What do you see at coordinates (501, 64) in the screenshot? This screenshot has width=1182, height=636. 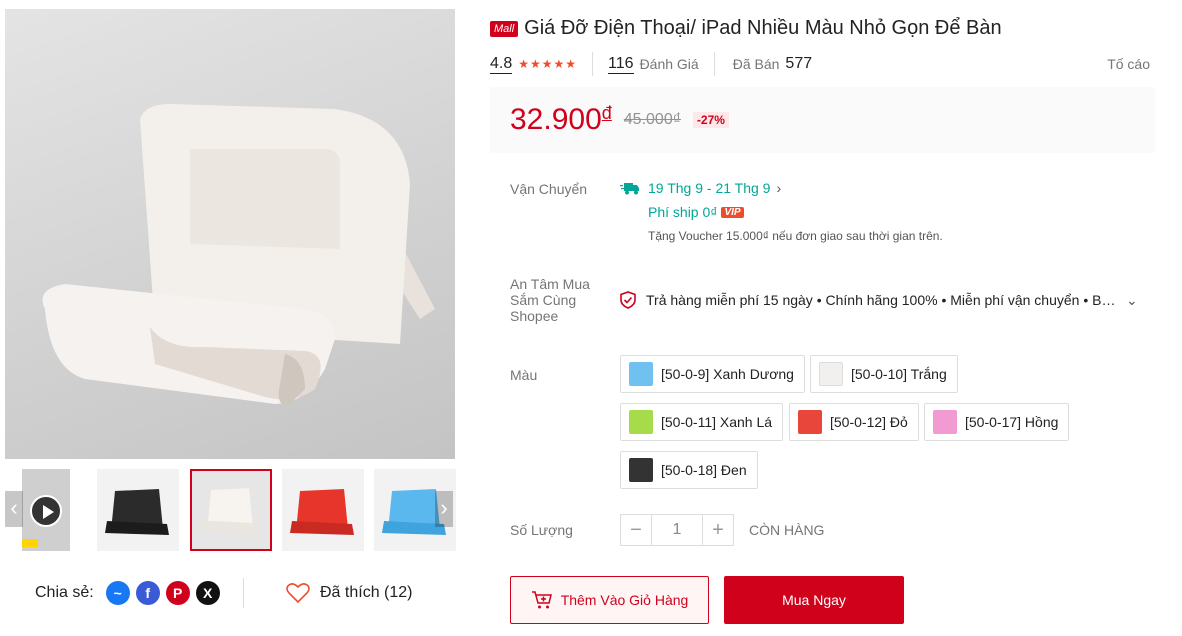 I see `rating-value: 4.8` at bounding box center [501, 64].